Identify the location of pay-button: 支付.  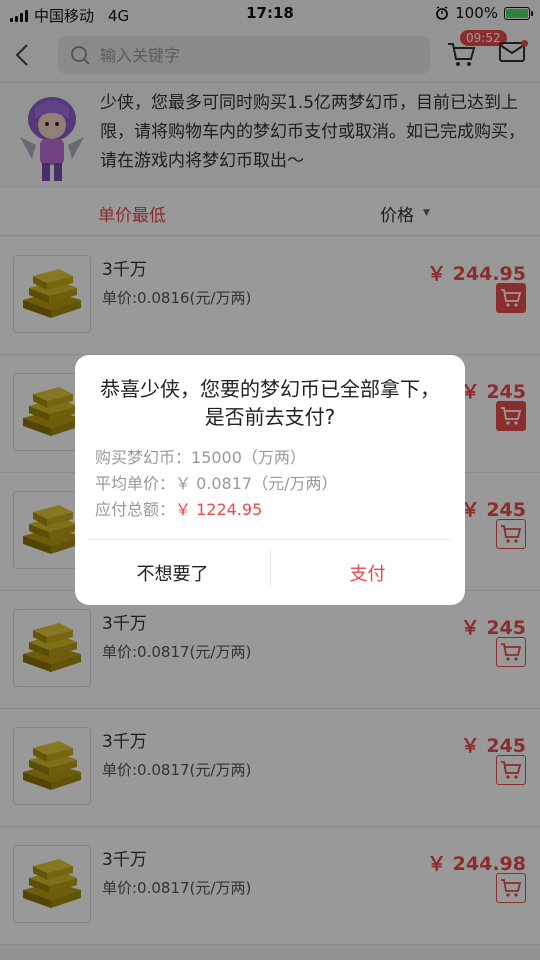
(367, 573).